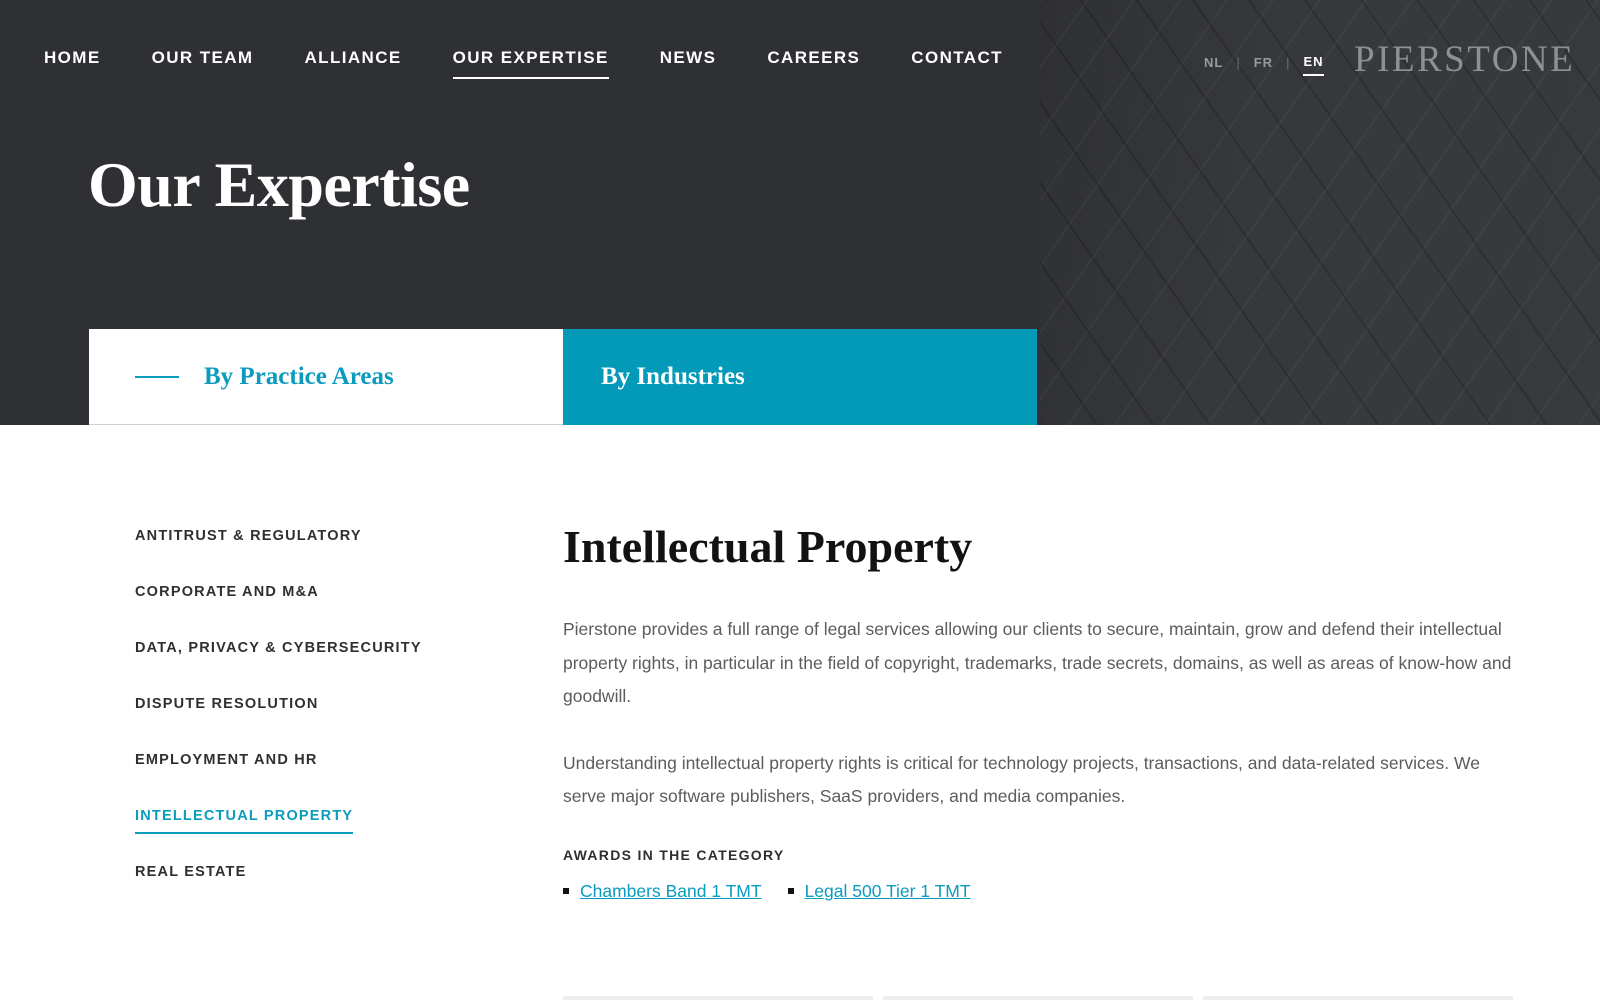 The width and height of the screenshot is (1600, 1000). I want to click on nav-item-home: HOME, so click(72, 63).